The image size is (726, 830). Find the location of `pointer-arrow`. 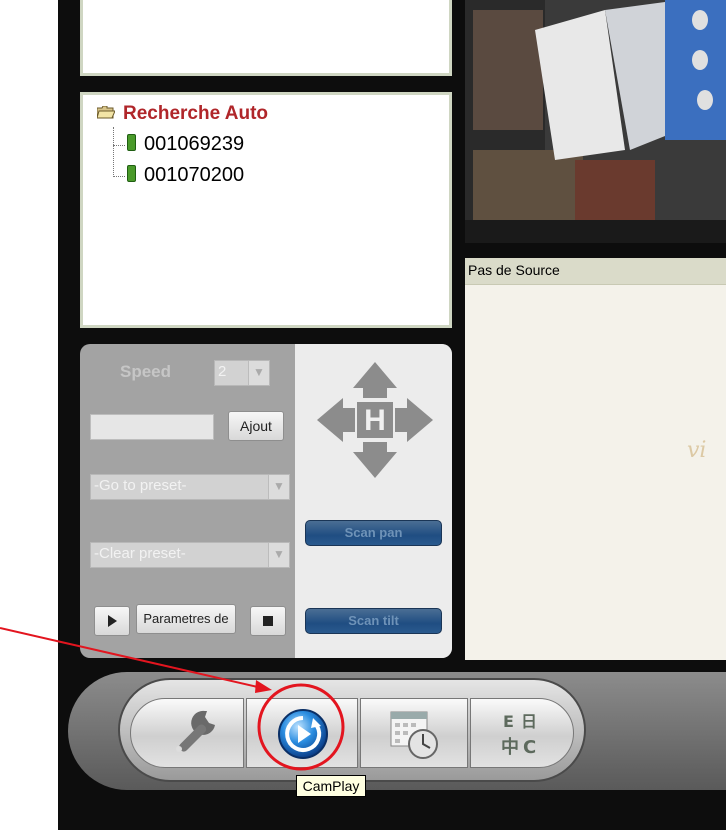

pointer-arrow is located at coordinates (131, 658).